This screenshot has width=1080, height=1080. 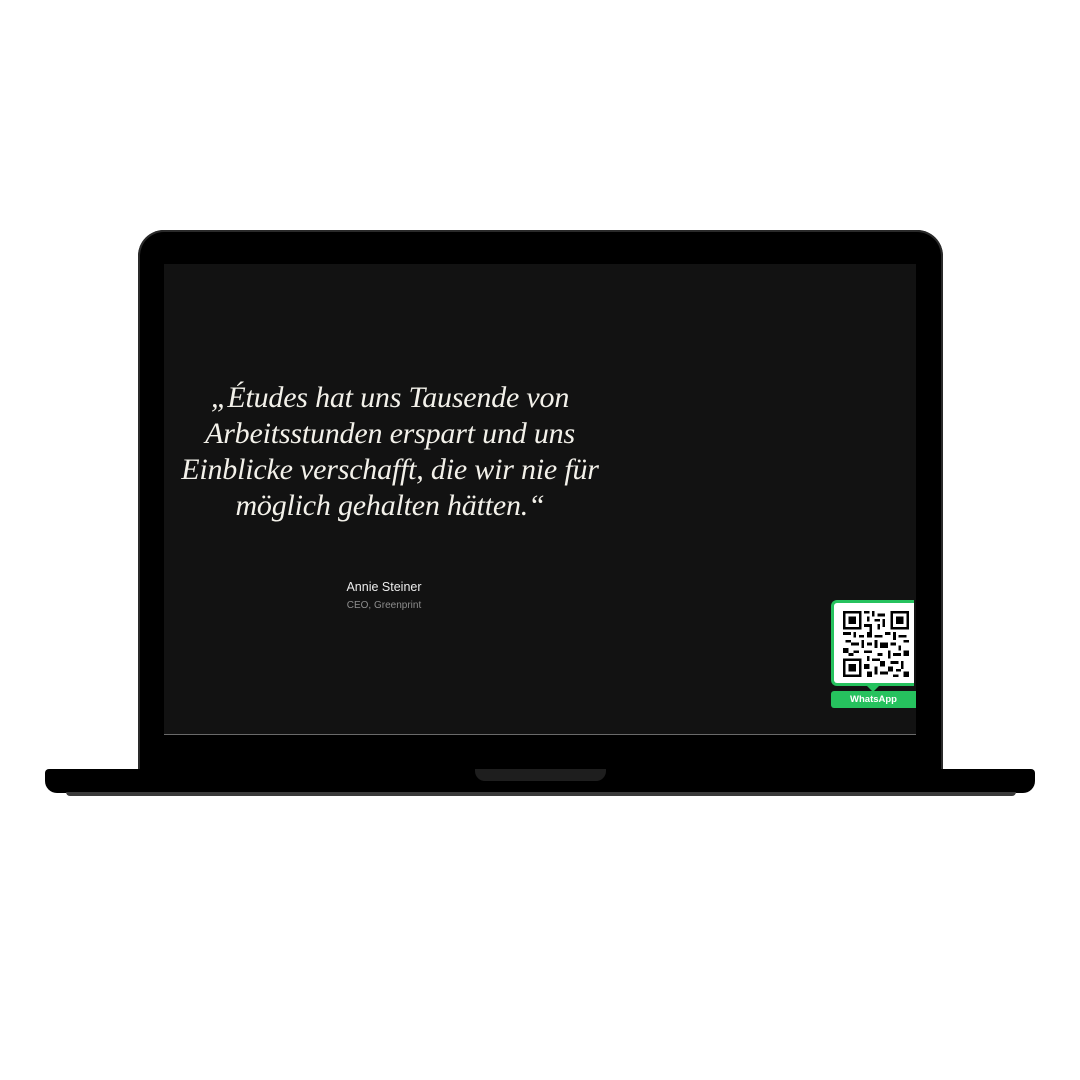 I want to click on qr-code-icon, so click(x=876, y=644).